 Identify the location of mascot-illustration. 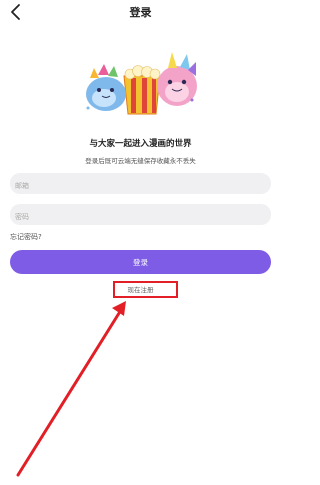
(141, 83).